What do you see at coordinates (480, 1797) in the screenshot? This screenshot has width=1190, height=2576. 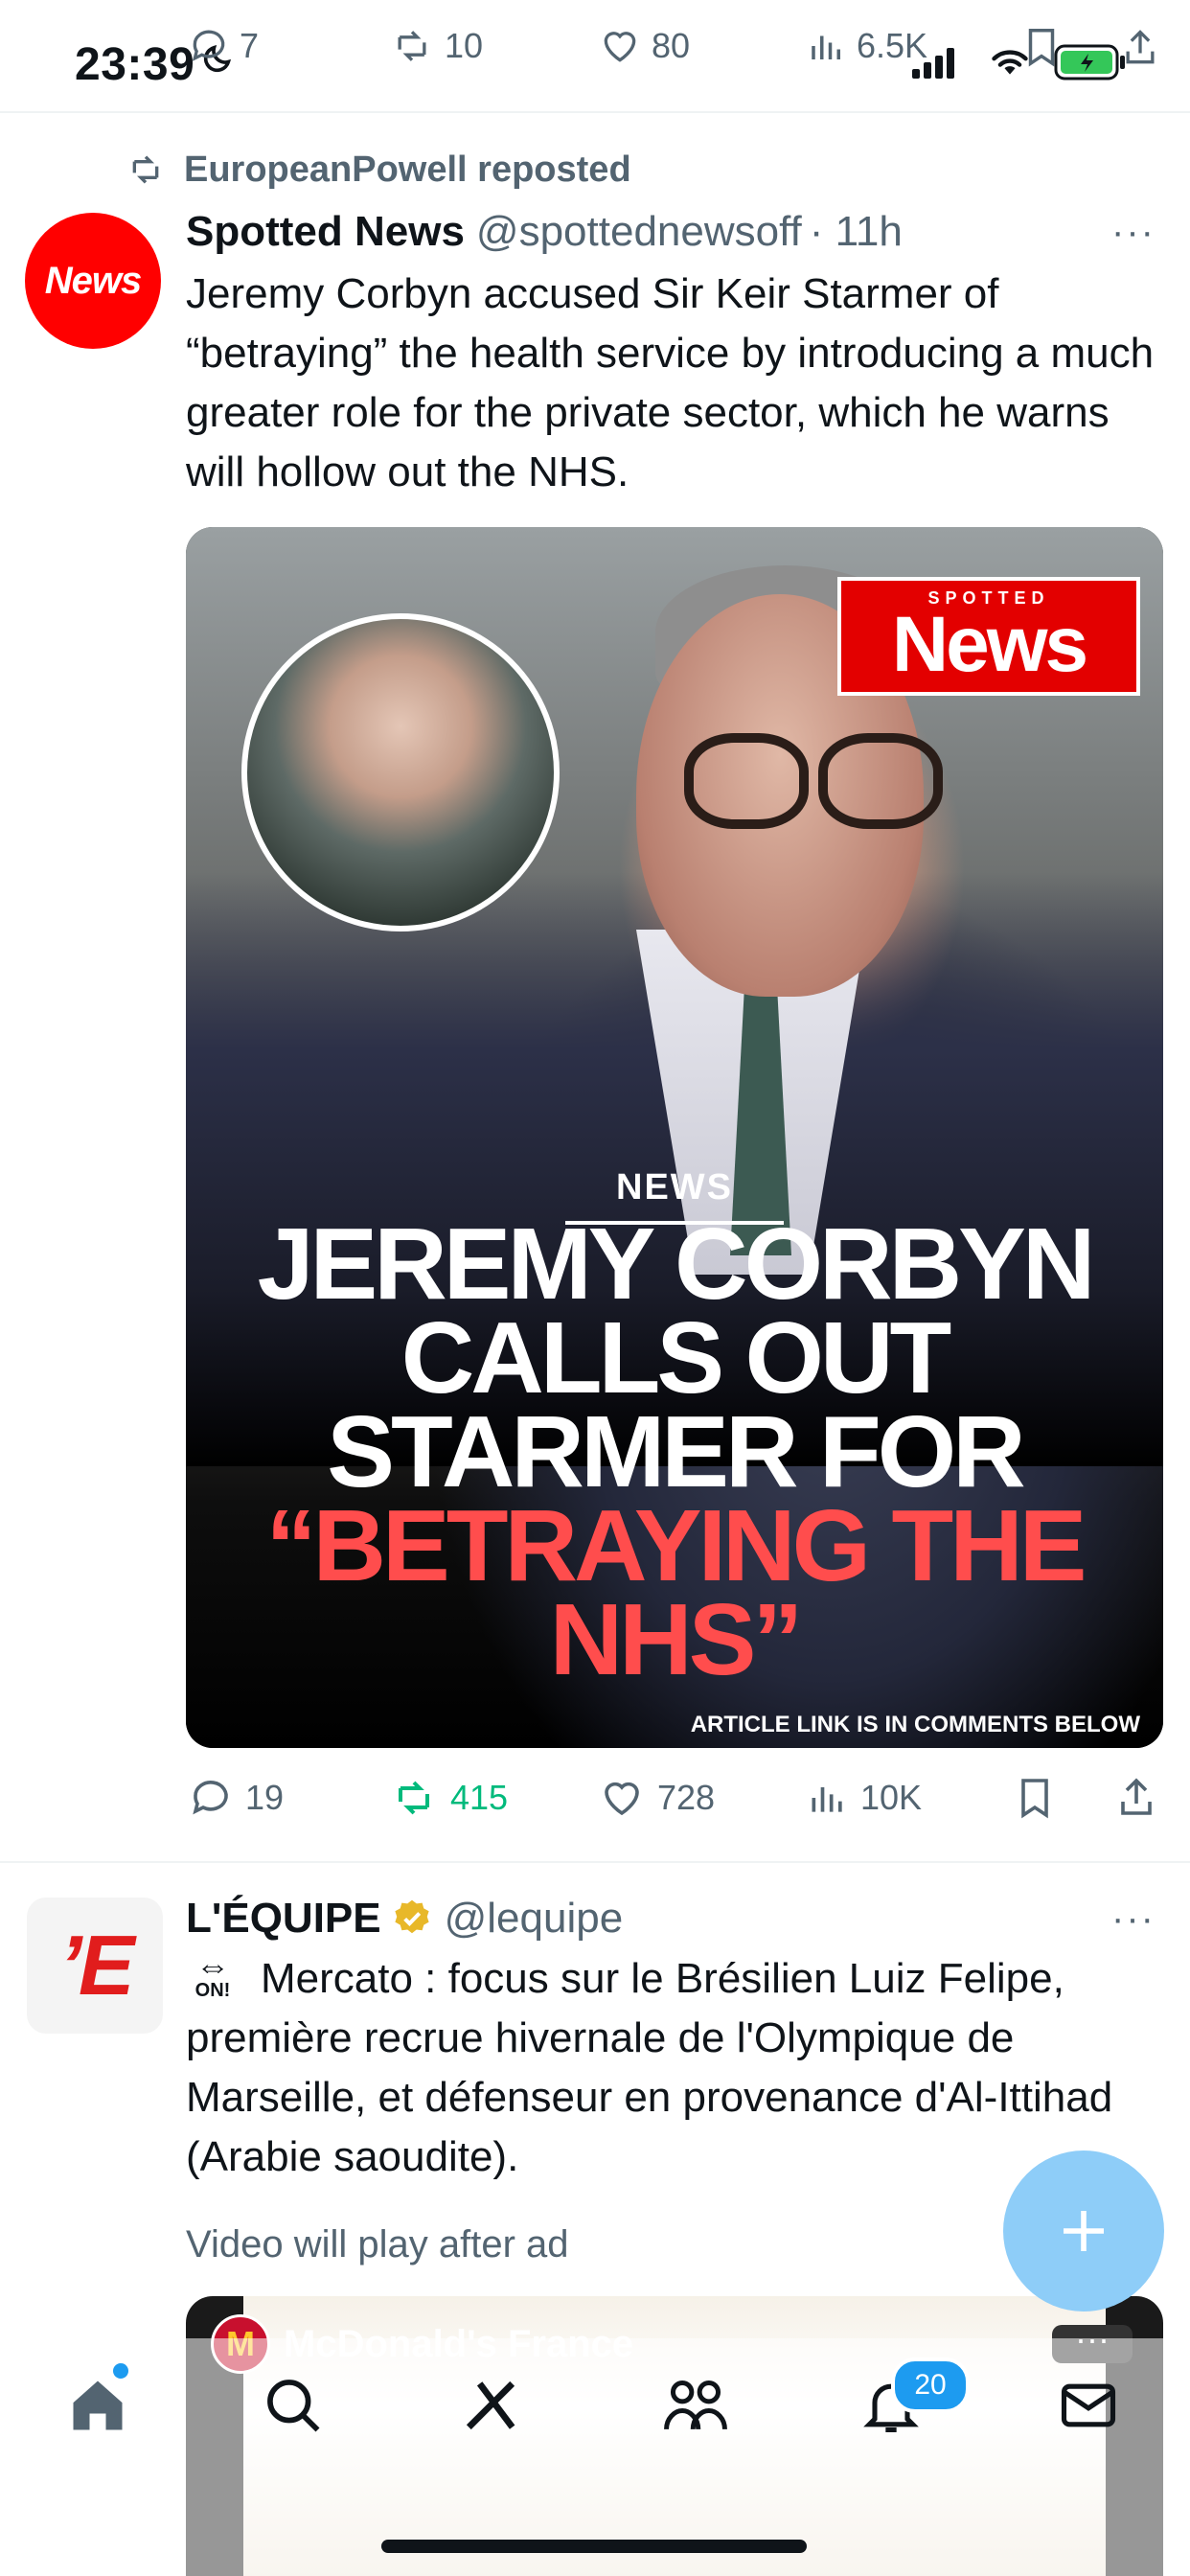 I see `repost-count: 415` at bounding box center [480, 1797].